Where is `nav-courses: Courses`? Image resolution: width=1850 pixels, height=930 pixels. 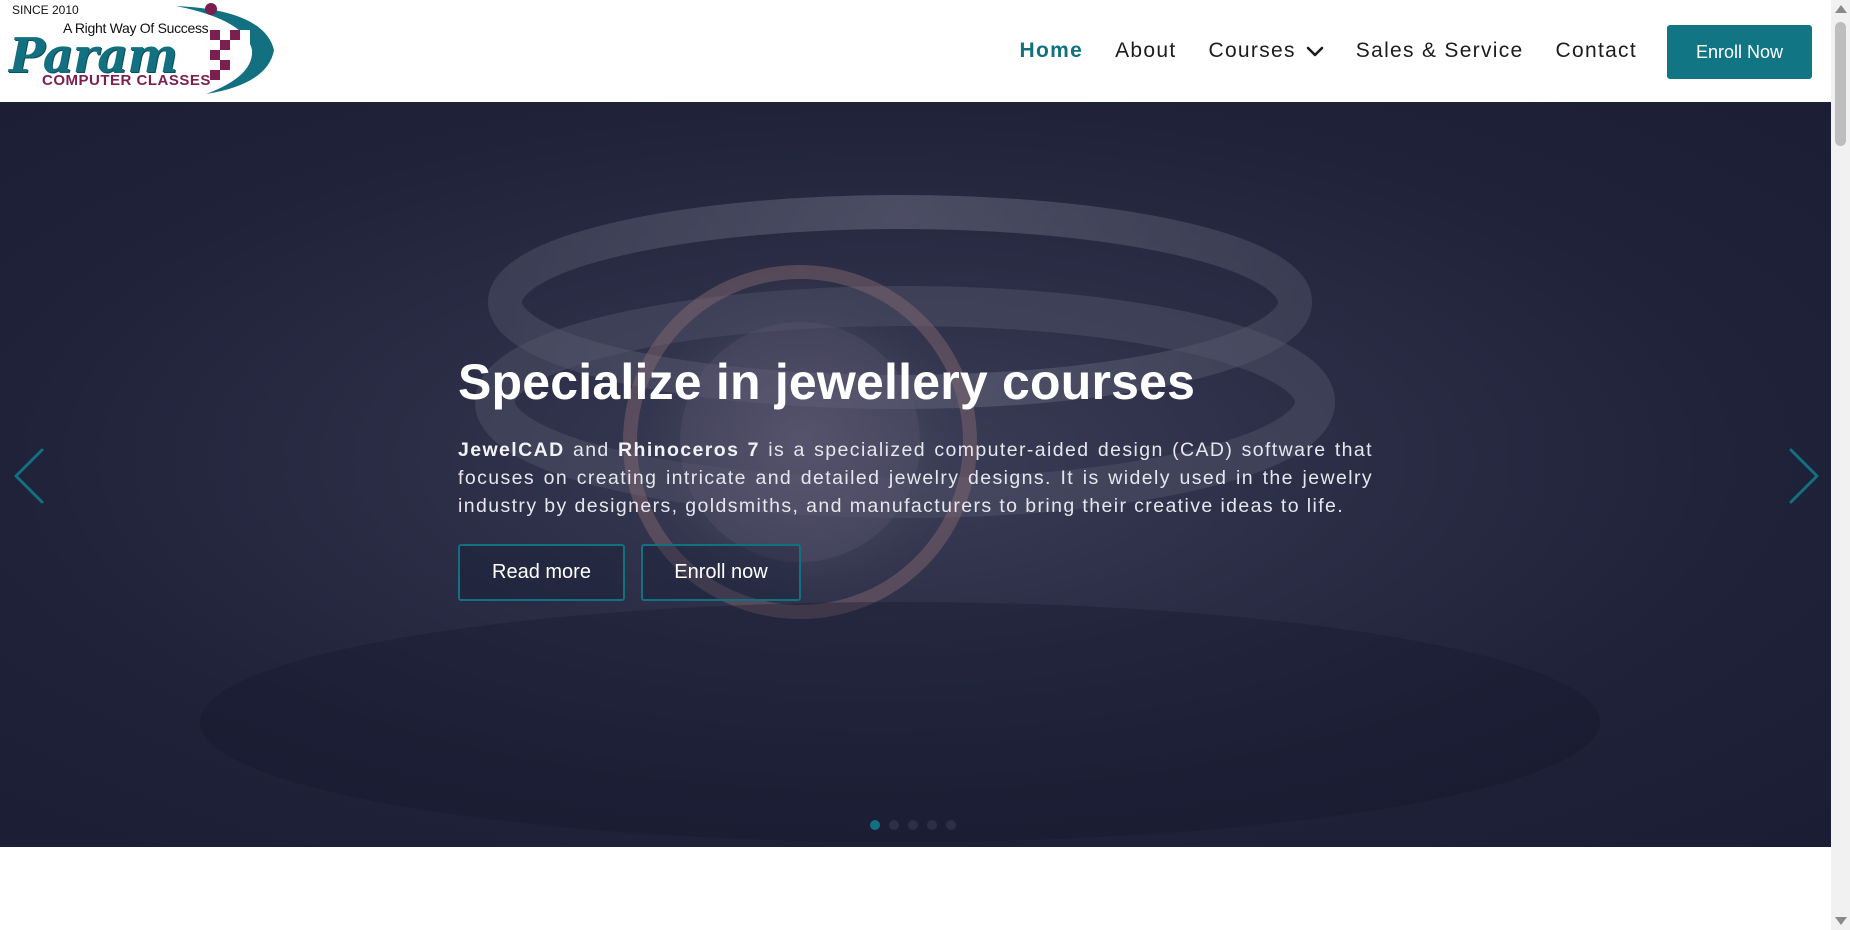
nav-courses: Courses is located at coordinates (1266, 51).